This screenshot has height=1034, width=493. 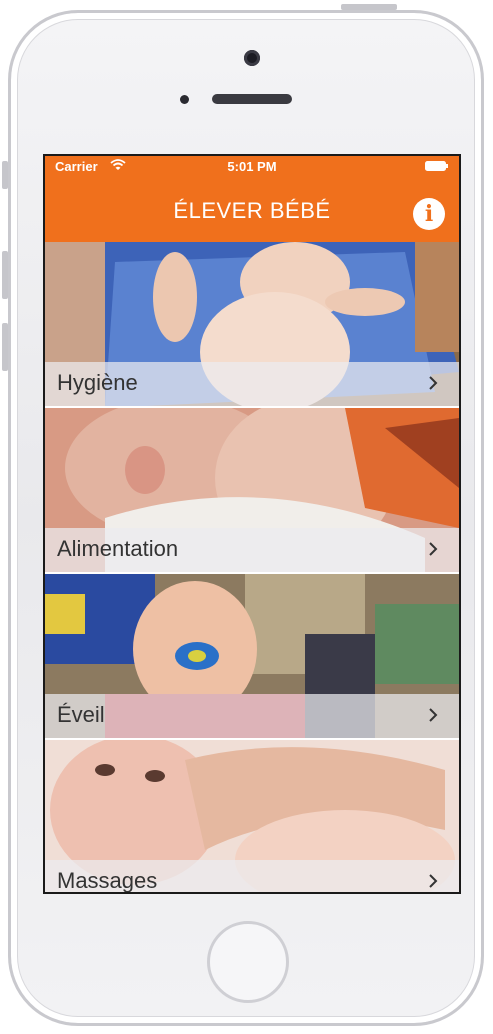 I want to click on mute-switch, so click(x=5, y=175).